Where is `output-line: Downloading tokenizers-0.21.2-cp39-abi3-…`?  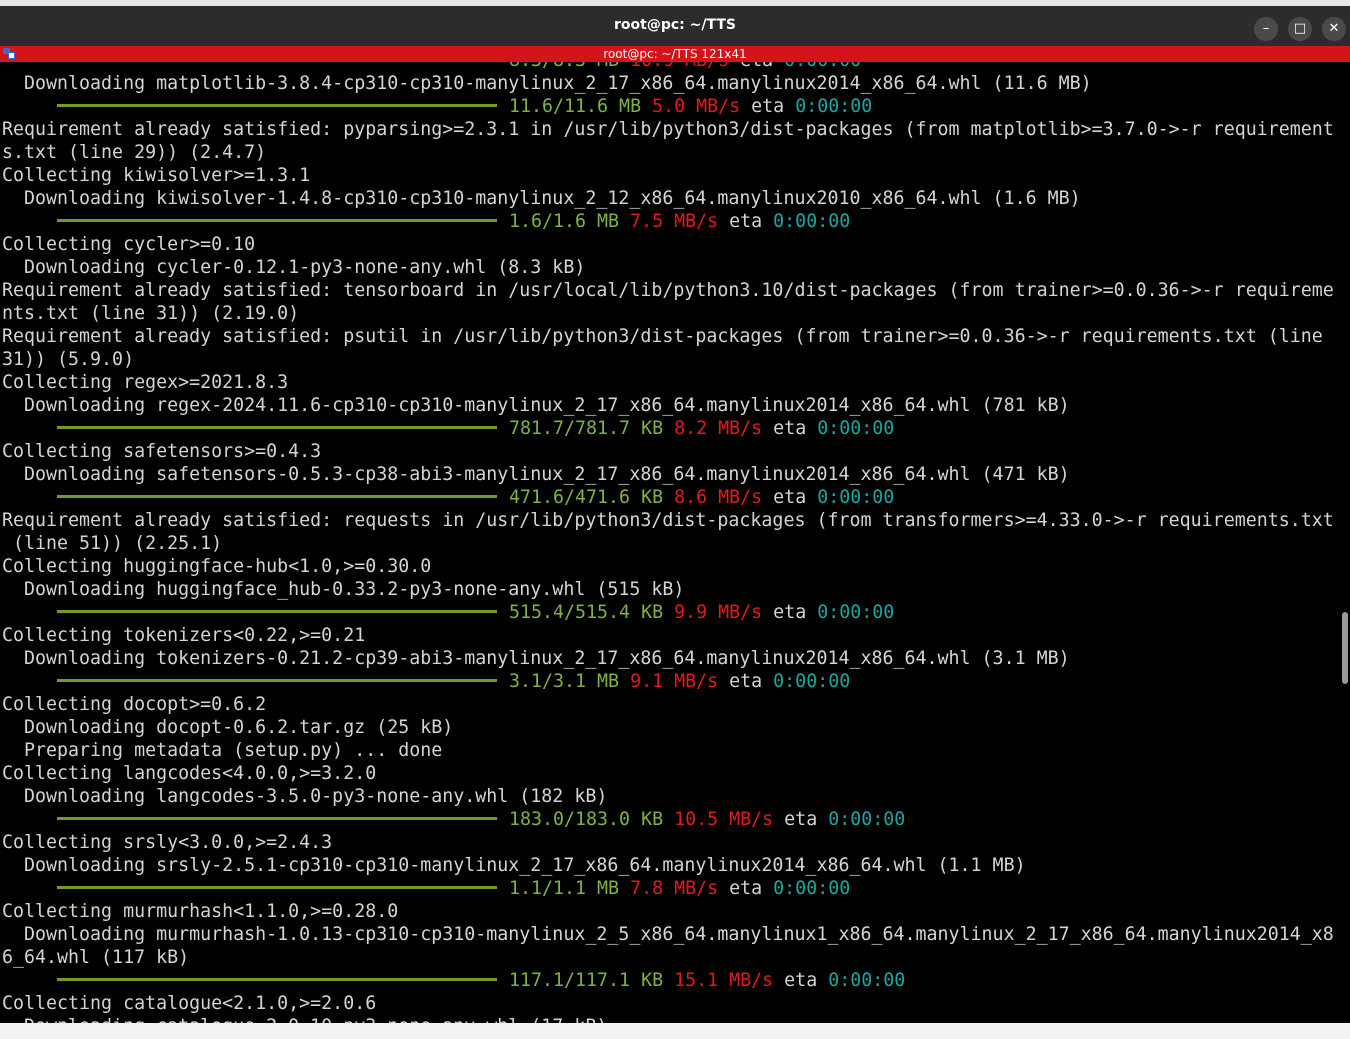
output-line: Downloading tokenizers-0.21.2-cp39-abi3-… is located at coordinates (536, 658).